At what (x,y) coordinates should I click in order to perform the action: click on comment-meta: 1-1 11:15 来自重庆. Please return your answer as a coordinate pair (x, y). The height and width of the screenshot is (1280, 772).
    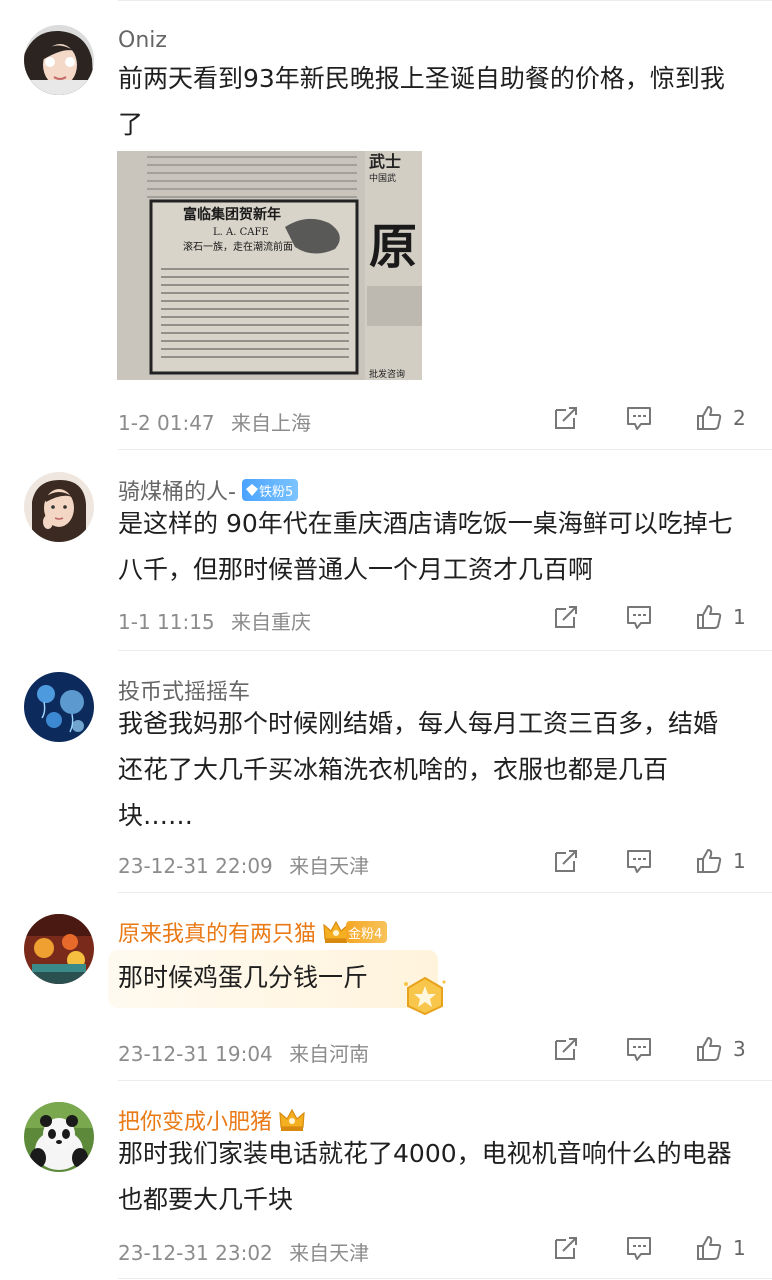
    Looking at the image, I should click on (214, 620).